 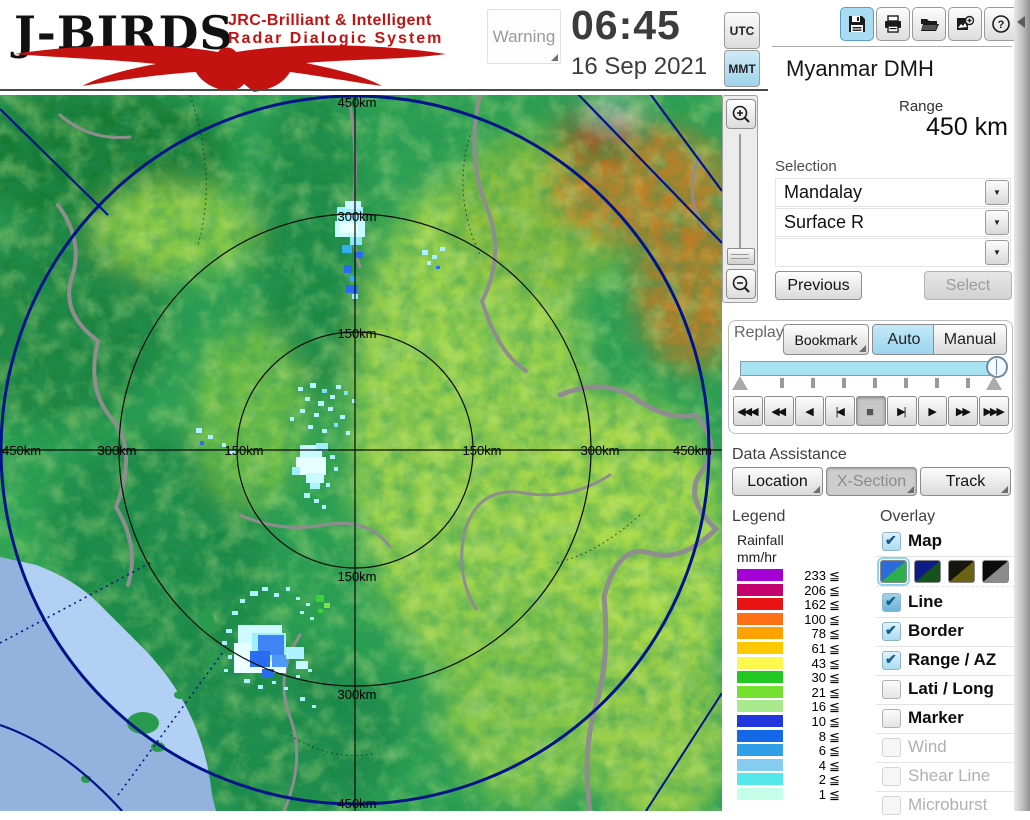 I want to click on x-section-button: X-Section, so click(x=871, y=481).